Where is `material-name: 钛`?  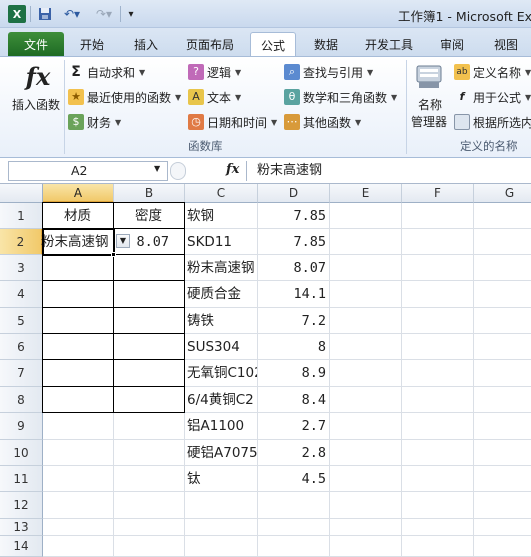 material-name: 钛 is located at coordinates (222, 479).